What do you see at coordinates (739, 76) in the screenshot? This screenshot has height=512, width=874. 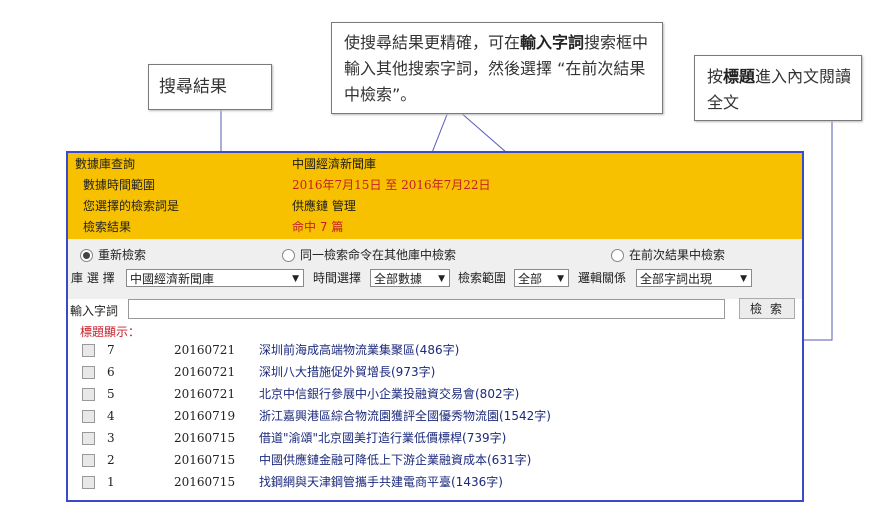 I see `callout-title-text-b: 標題` at bounding box center [739, 76].